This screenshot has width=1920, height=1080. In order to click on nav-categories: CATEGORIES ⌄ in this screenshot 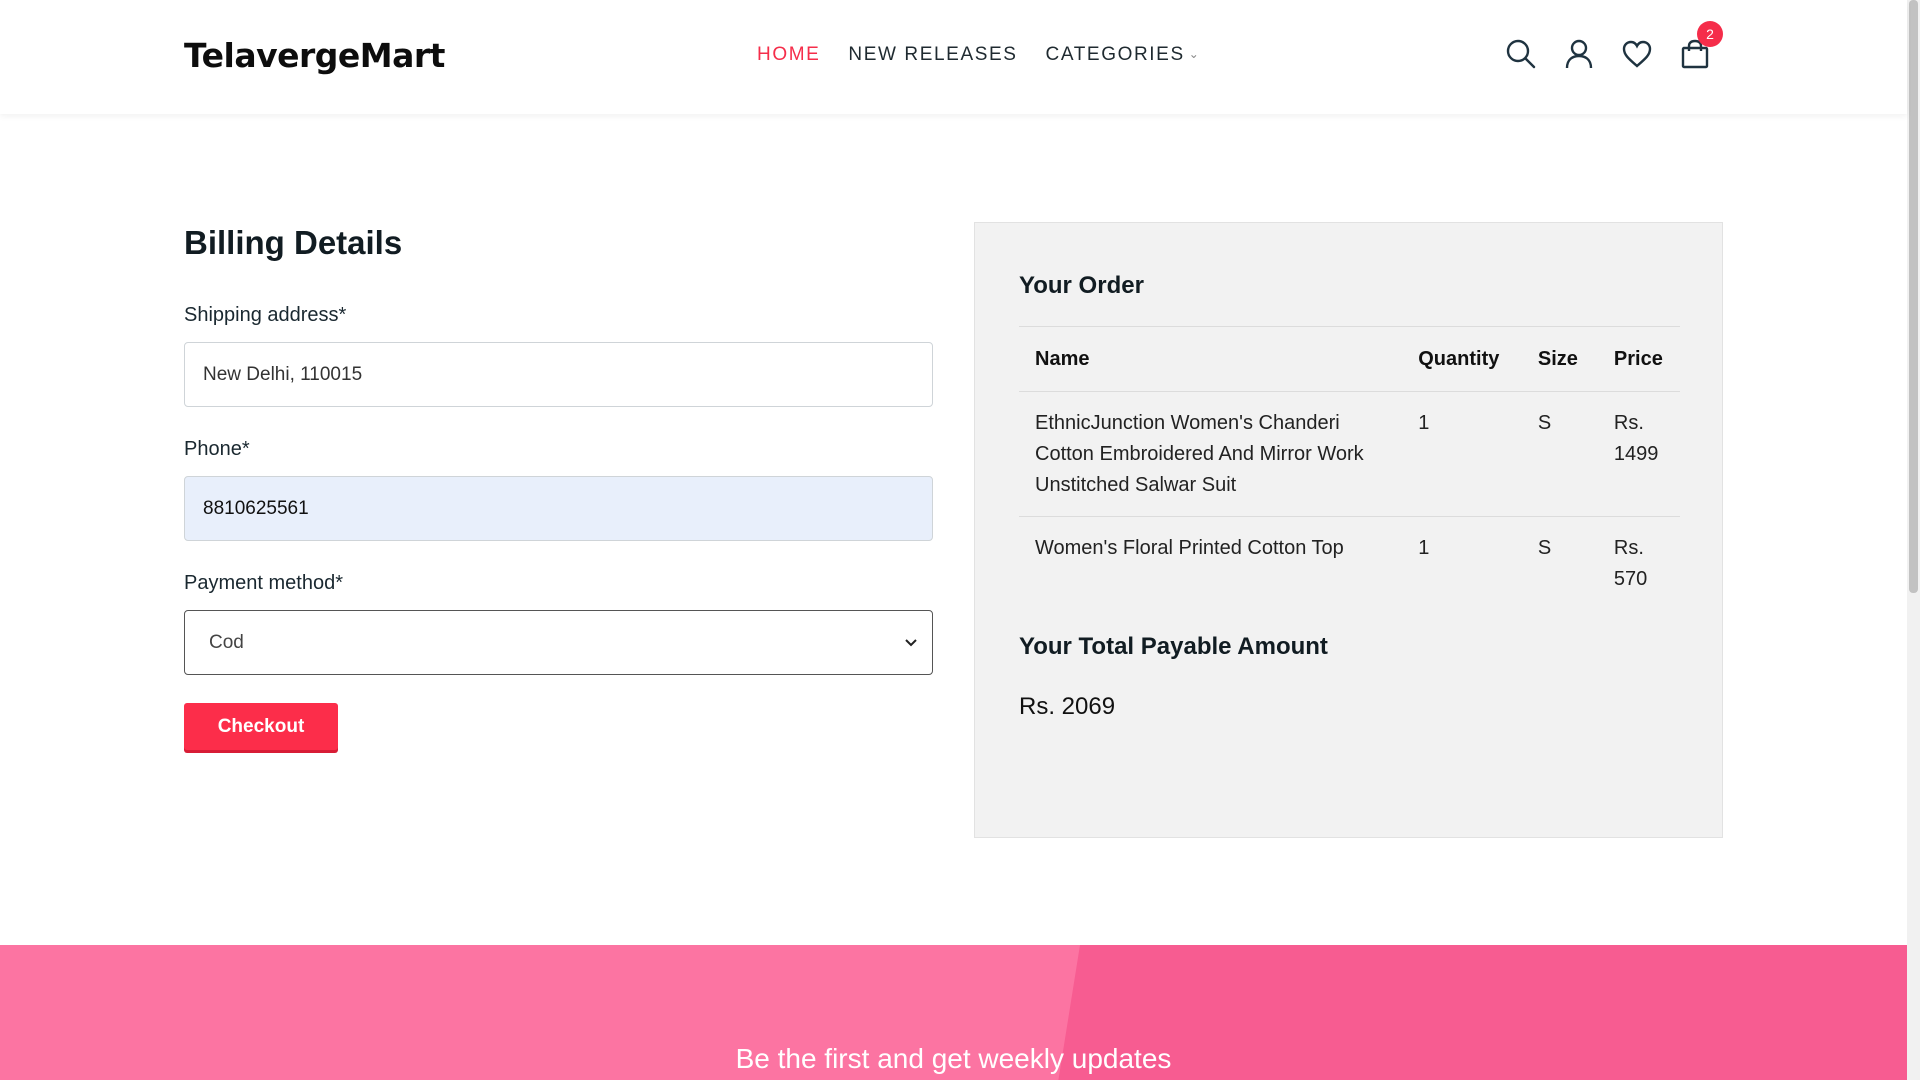, I will do `click(1123, 55)`.